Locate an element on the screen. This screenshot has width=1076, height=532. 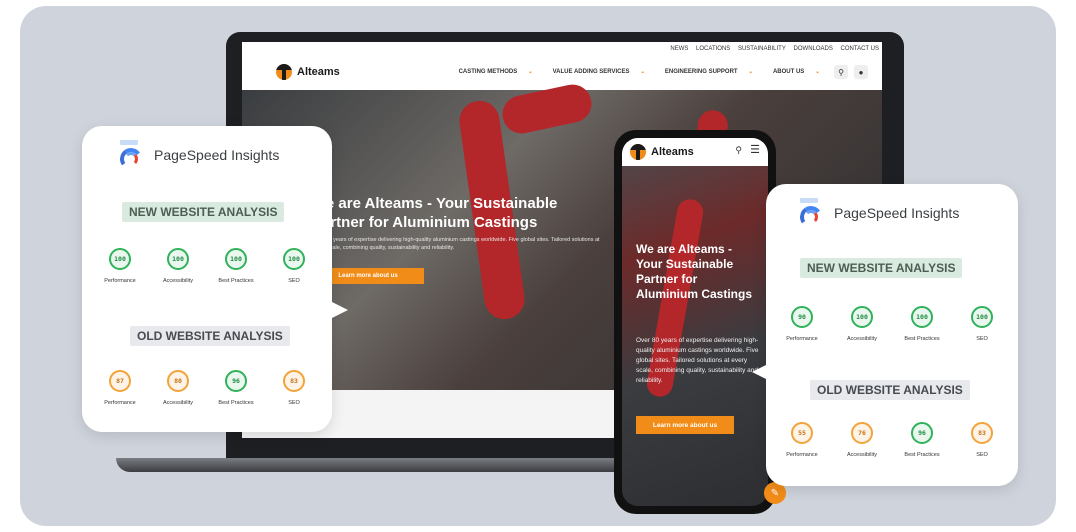
brand-logo: Alteams is located at coordinates (308, 72).